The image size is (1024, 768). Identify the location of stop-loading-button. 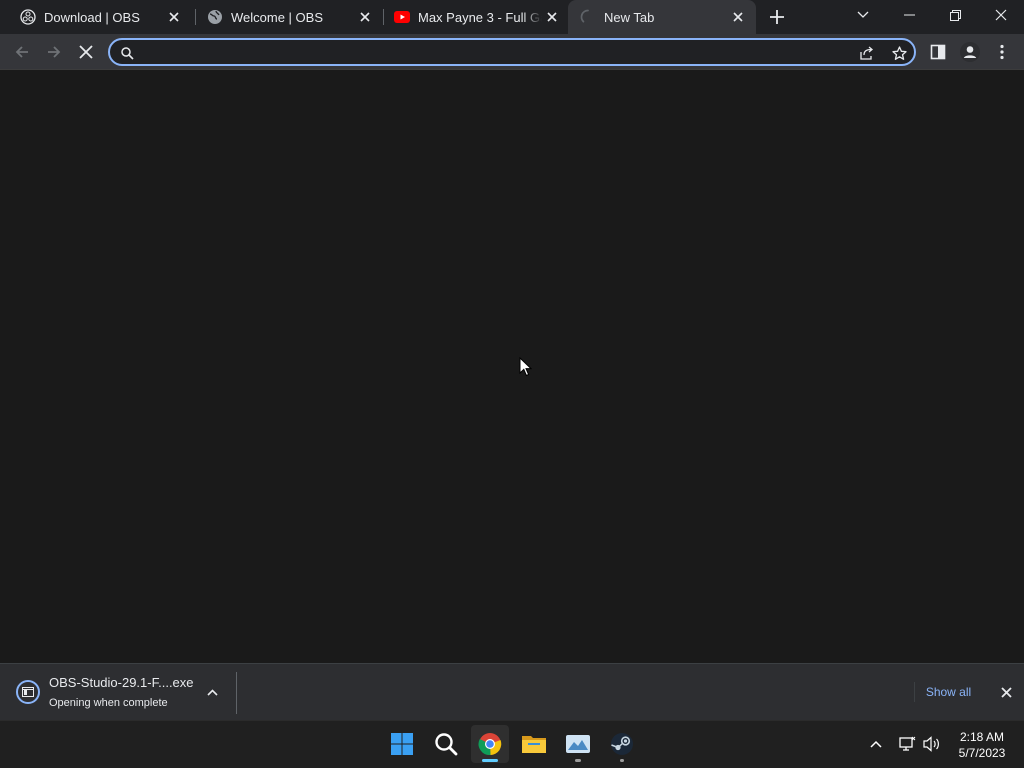
(86, 52).